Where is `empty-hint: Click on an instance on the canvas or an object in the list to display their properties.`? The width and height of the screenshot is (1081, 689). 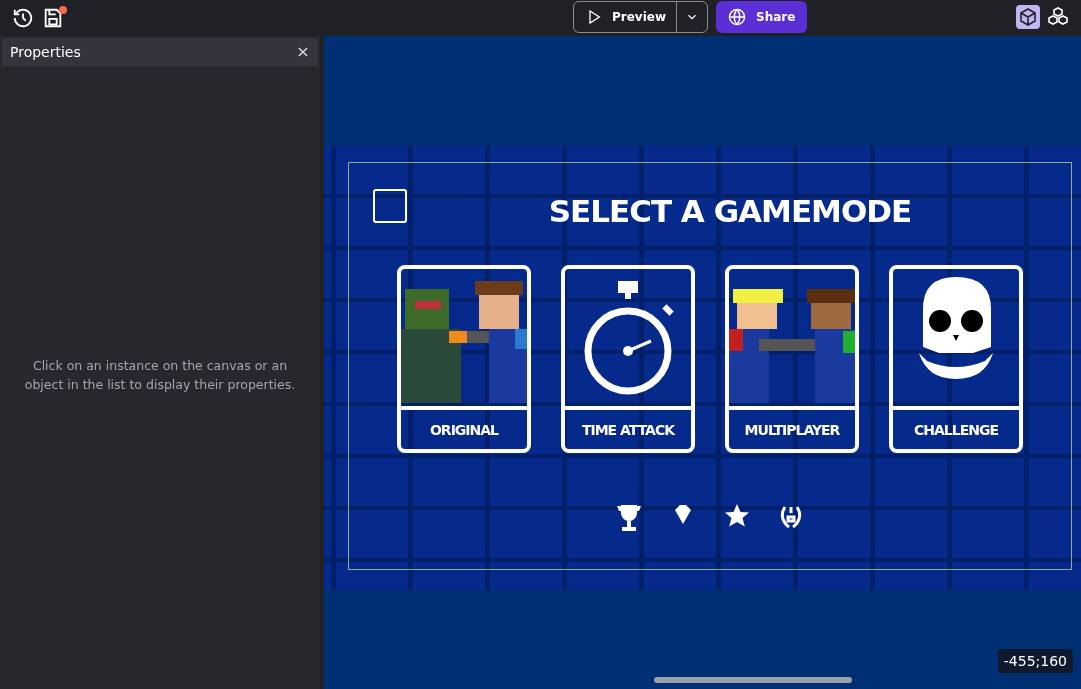 empty-hint: Click on an instance on the canvas or an object in the list to display their properties. is located at coordinates (160, 375).